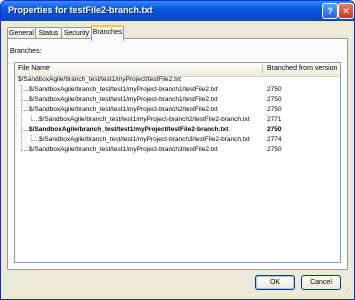 The image size is (355, 300). I want to click on branched-version: 2774, so click(274, 139).